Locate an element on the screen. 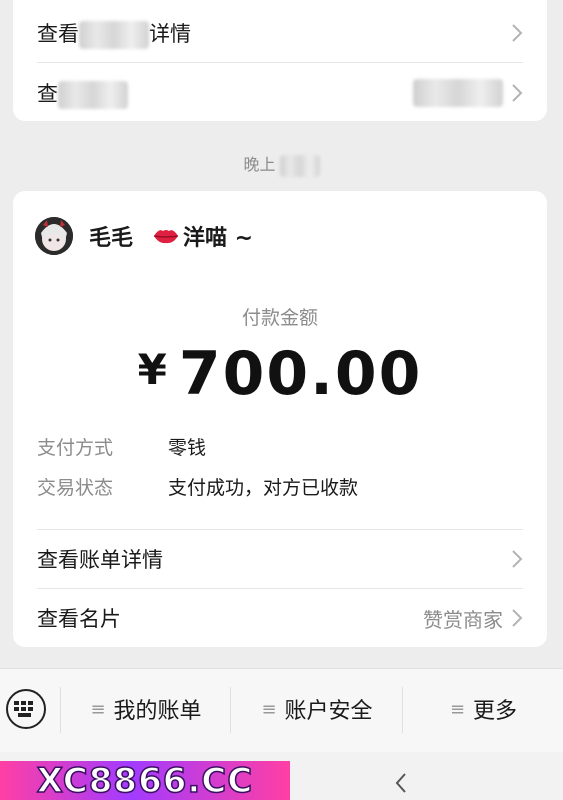  menu-my-bills: ≡ 我的账单 is located at coordinates (146, 709).